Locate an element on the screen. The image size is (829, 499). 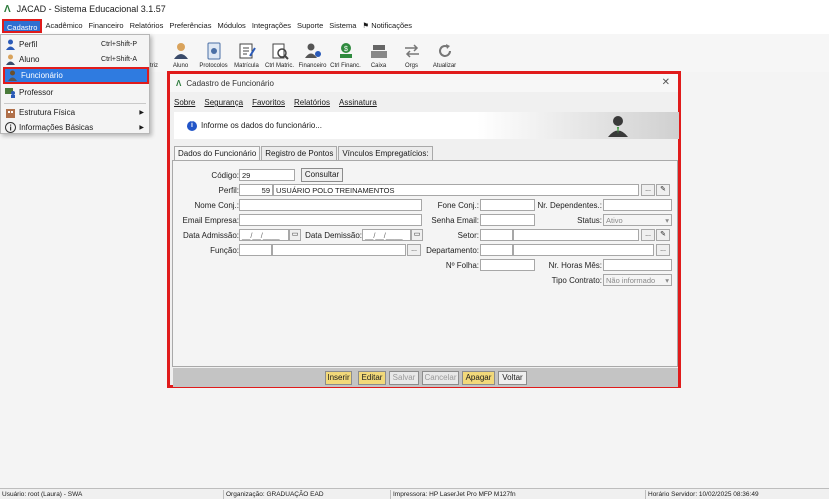
status-printer: Impressora: HP LaserJet Pro MFP M127fn is located at coordinates (453, 494).